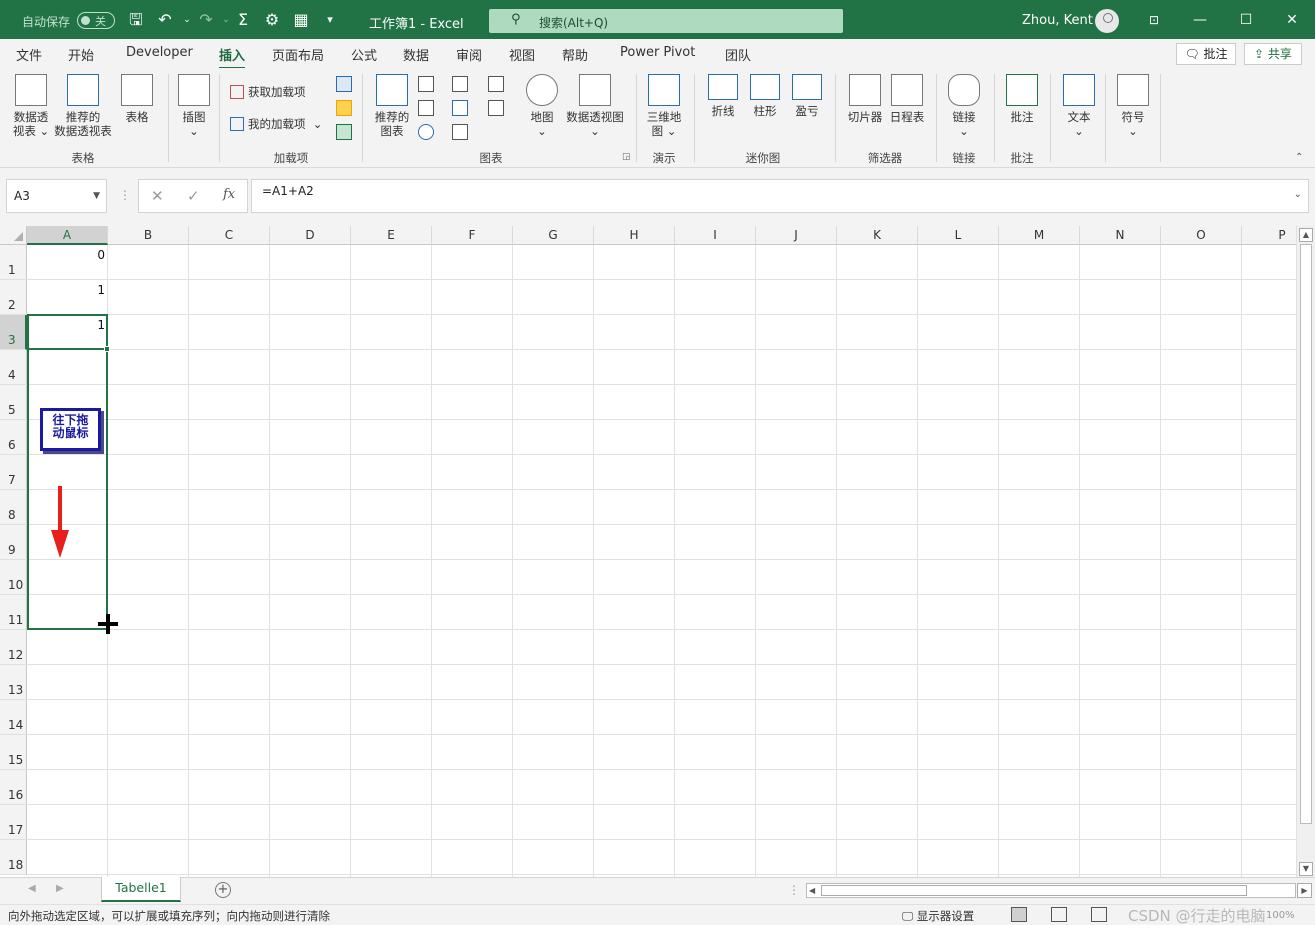 The image size is (1315, 925). I want to click on minimize-icon: —, so click(1200, 20).